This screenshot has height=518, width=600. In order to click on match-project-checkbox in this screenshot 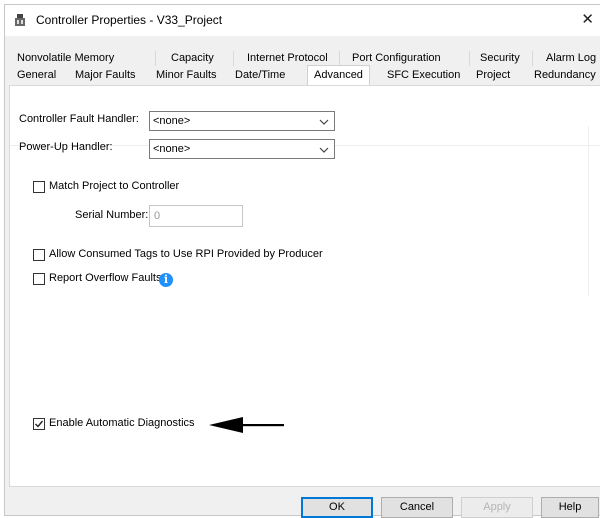, I will do `click(39, 187)`.